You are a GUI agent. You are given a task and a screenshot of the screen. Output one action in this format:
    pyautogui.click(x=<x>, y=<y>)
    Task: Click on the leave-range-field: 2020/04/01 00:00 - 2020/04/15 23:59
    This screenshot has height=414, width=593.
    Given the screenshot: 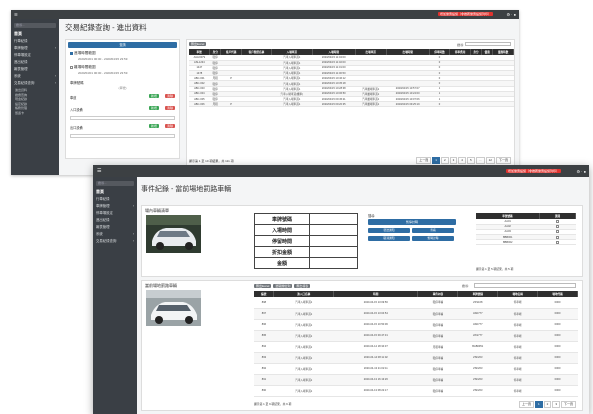 What is the action you would take?
    pyautogui.click(x=126, y=73)
    